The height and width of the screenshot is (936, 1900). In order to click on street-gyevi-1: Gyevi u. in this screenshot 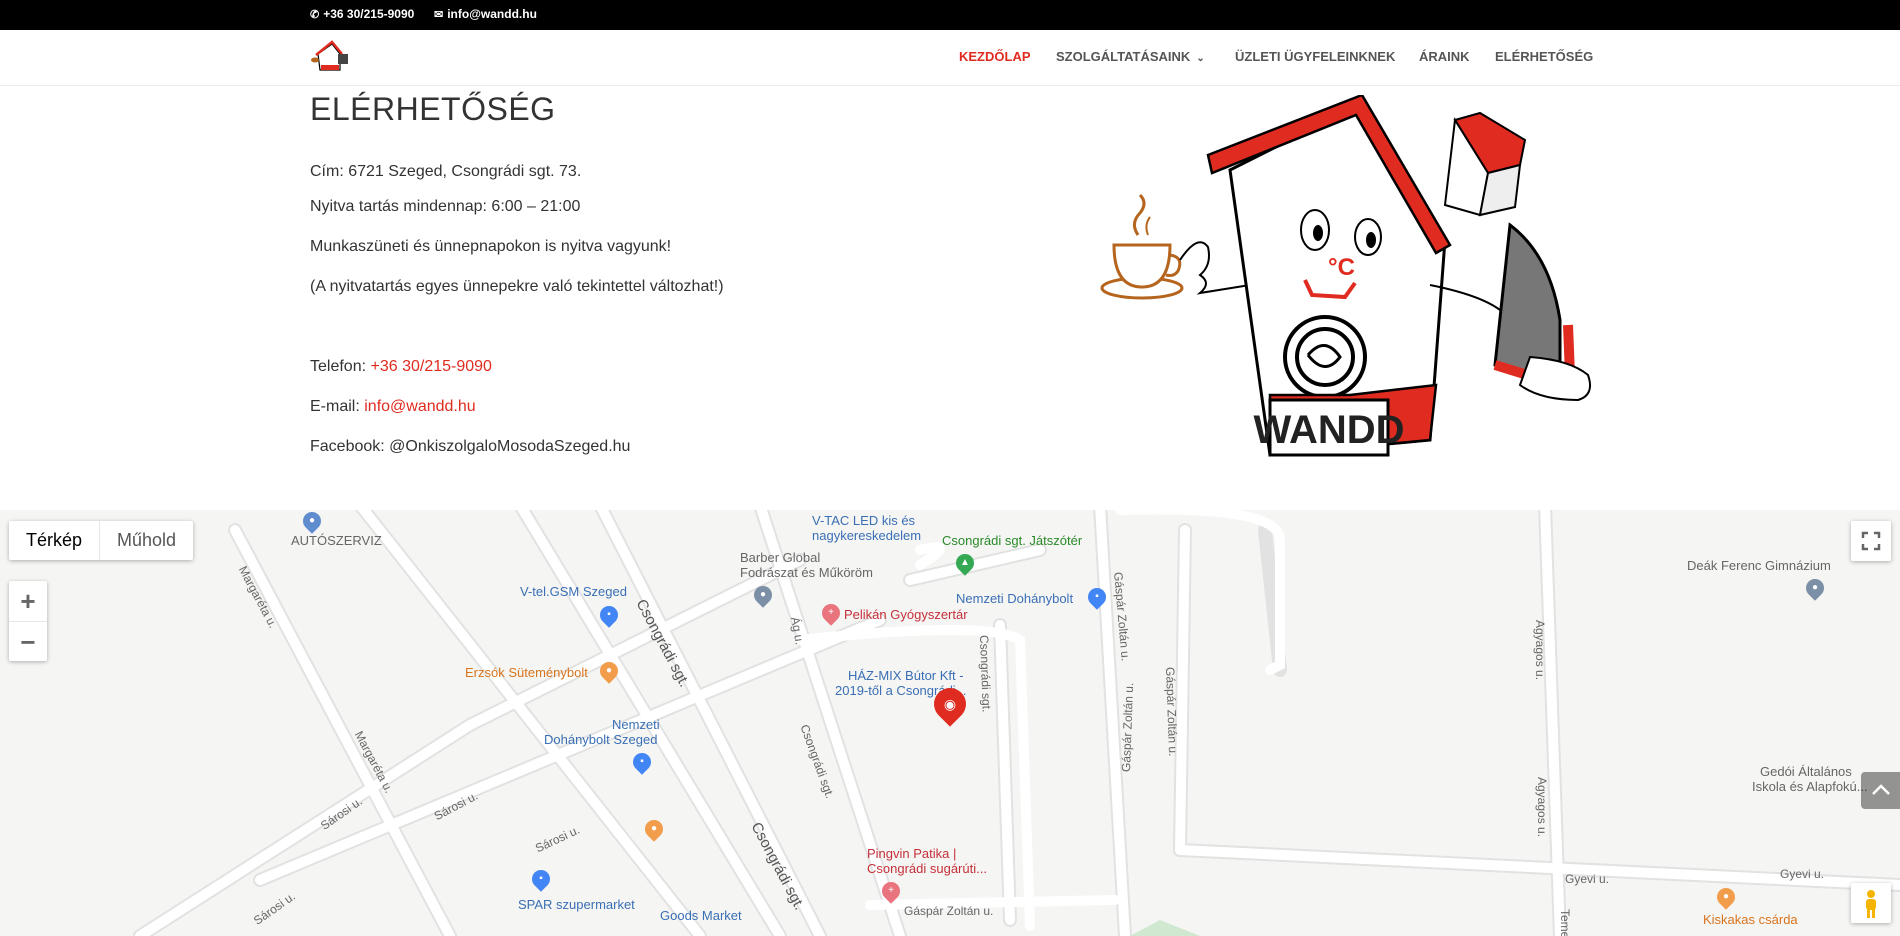, I will do `click(1587, 879)`.